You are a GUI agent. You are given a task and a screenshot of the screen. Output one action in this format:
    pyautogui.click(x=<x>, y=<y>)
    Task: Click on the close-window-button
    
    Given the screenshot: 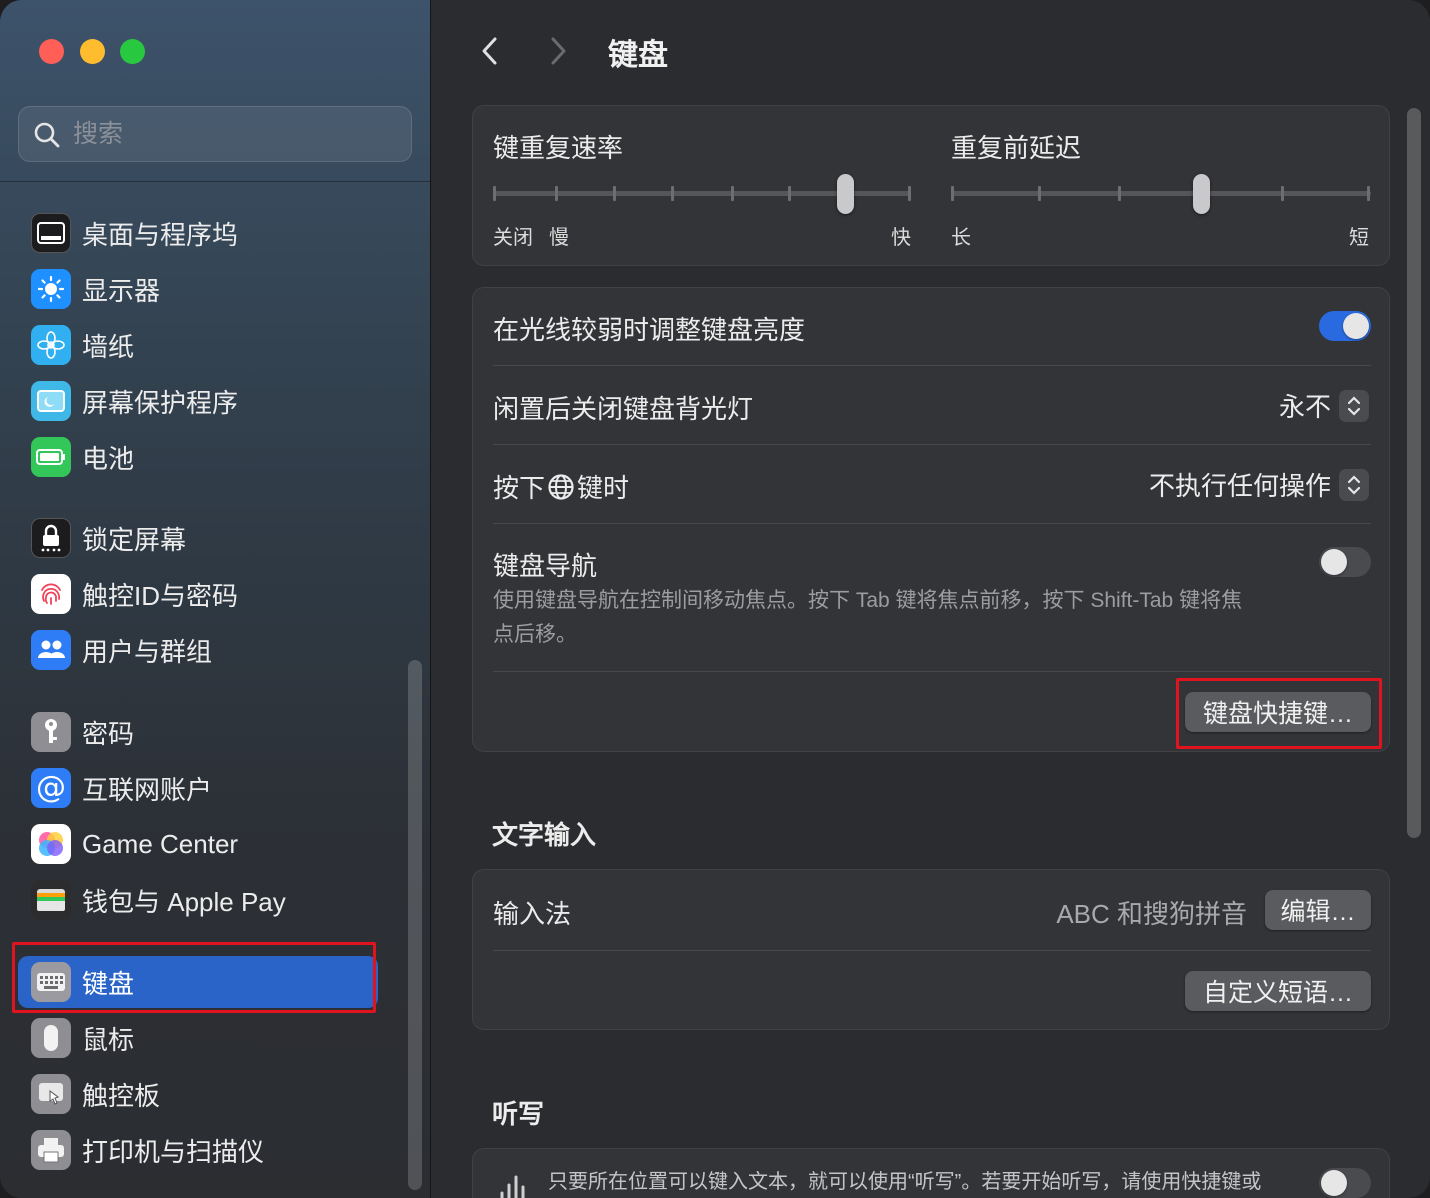 What is the action you would take?
    pyautogui.click(x=51, y=51)
    